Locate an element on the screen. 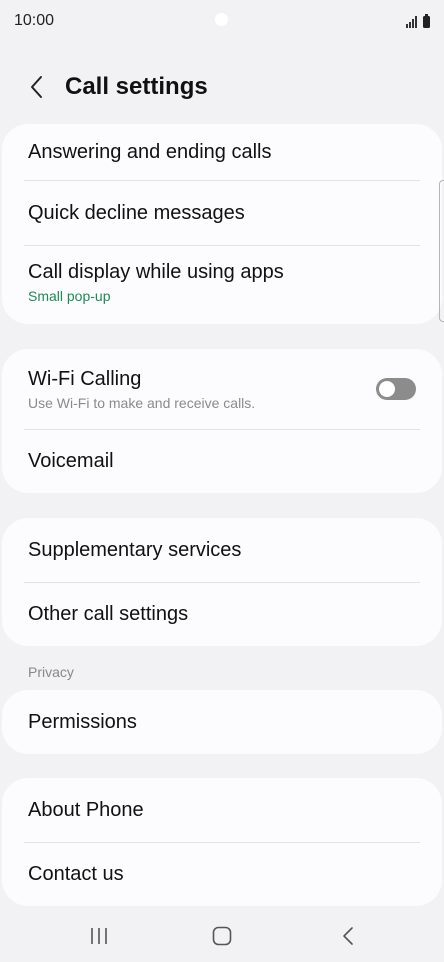  app-header: Call settings is located at coordinates (222, 88).